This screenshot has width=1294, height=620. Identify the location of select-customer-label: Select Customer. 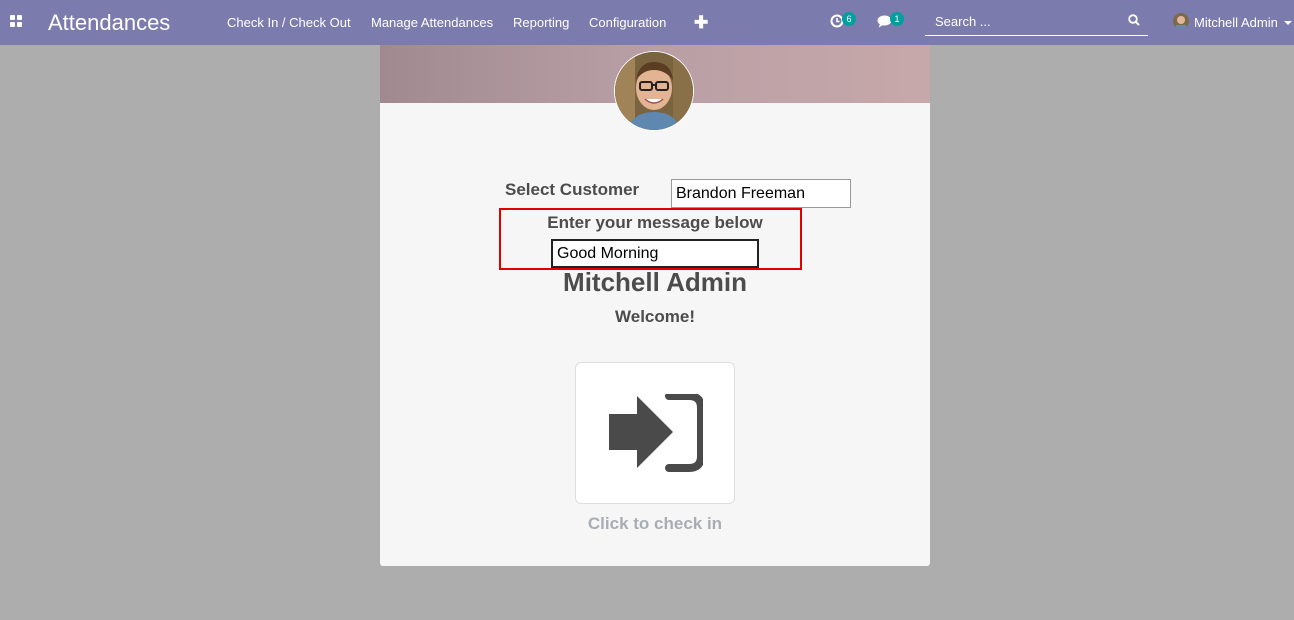
(572, 189).